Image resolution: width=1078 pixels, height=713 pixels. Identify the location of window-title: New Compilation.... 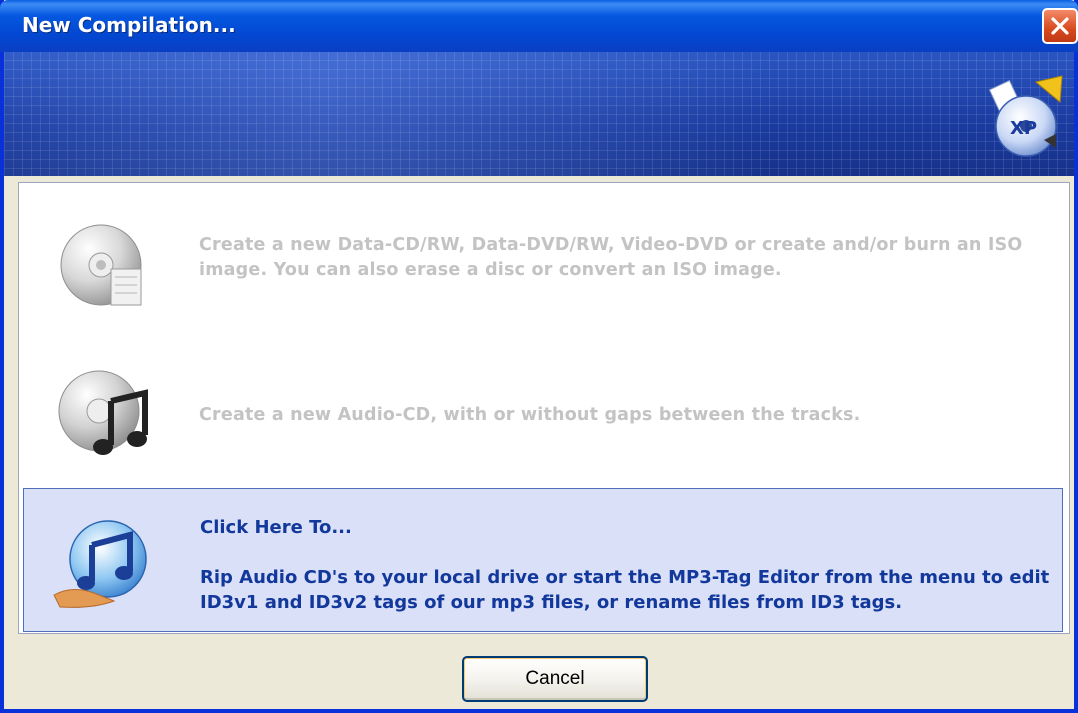
(129, 25).